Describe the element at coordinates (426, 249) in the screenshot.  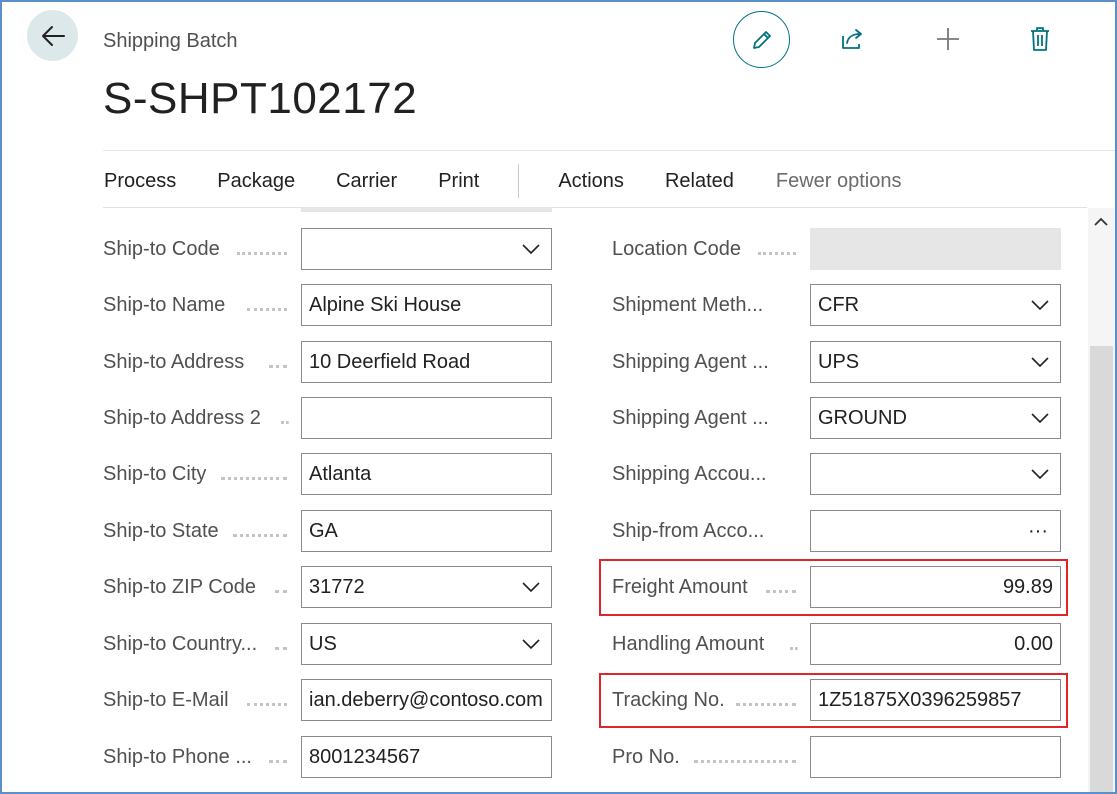
I see `ship-to-code-dropdown` at that location.